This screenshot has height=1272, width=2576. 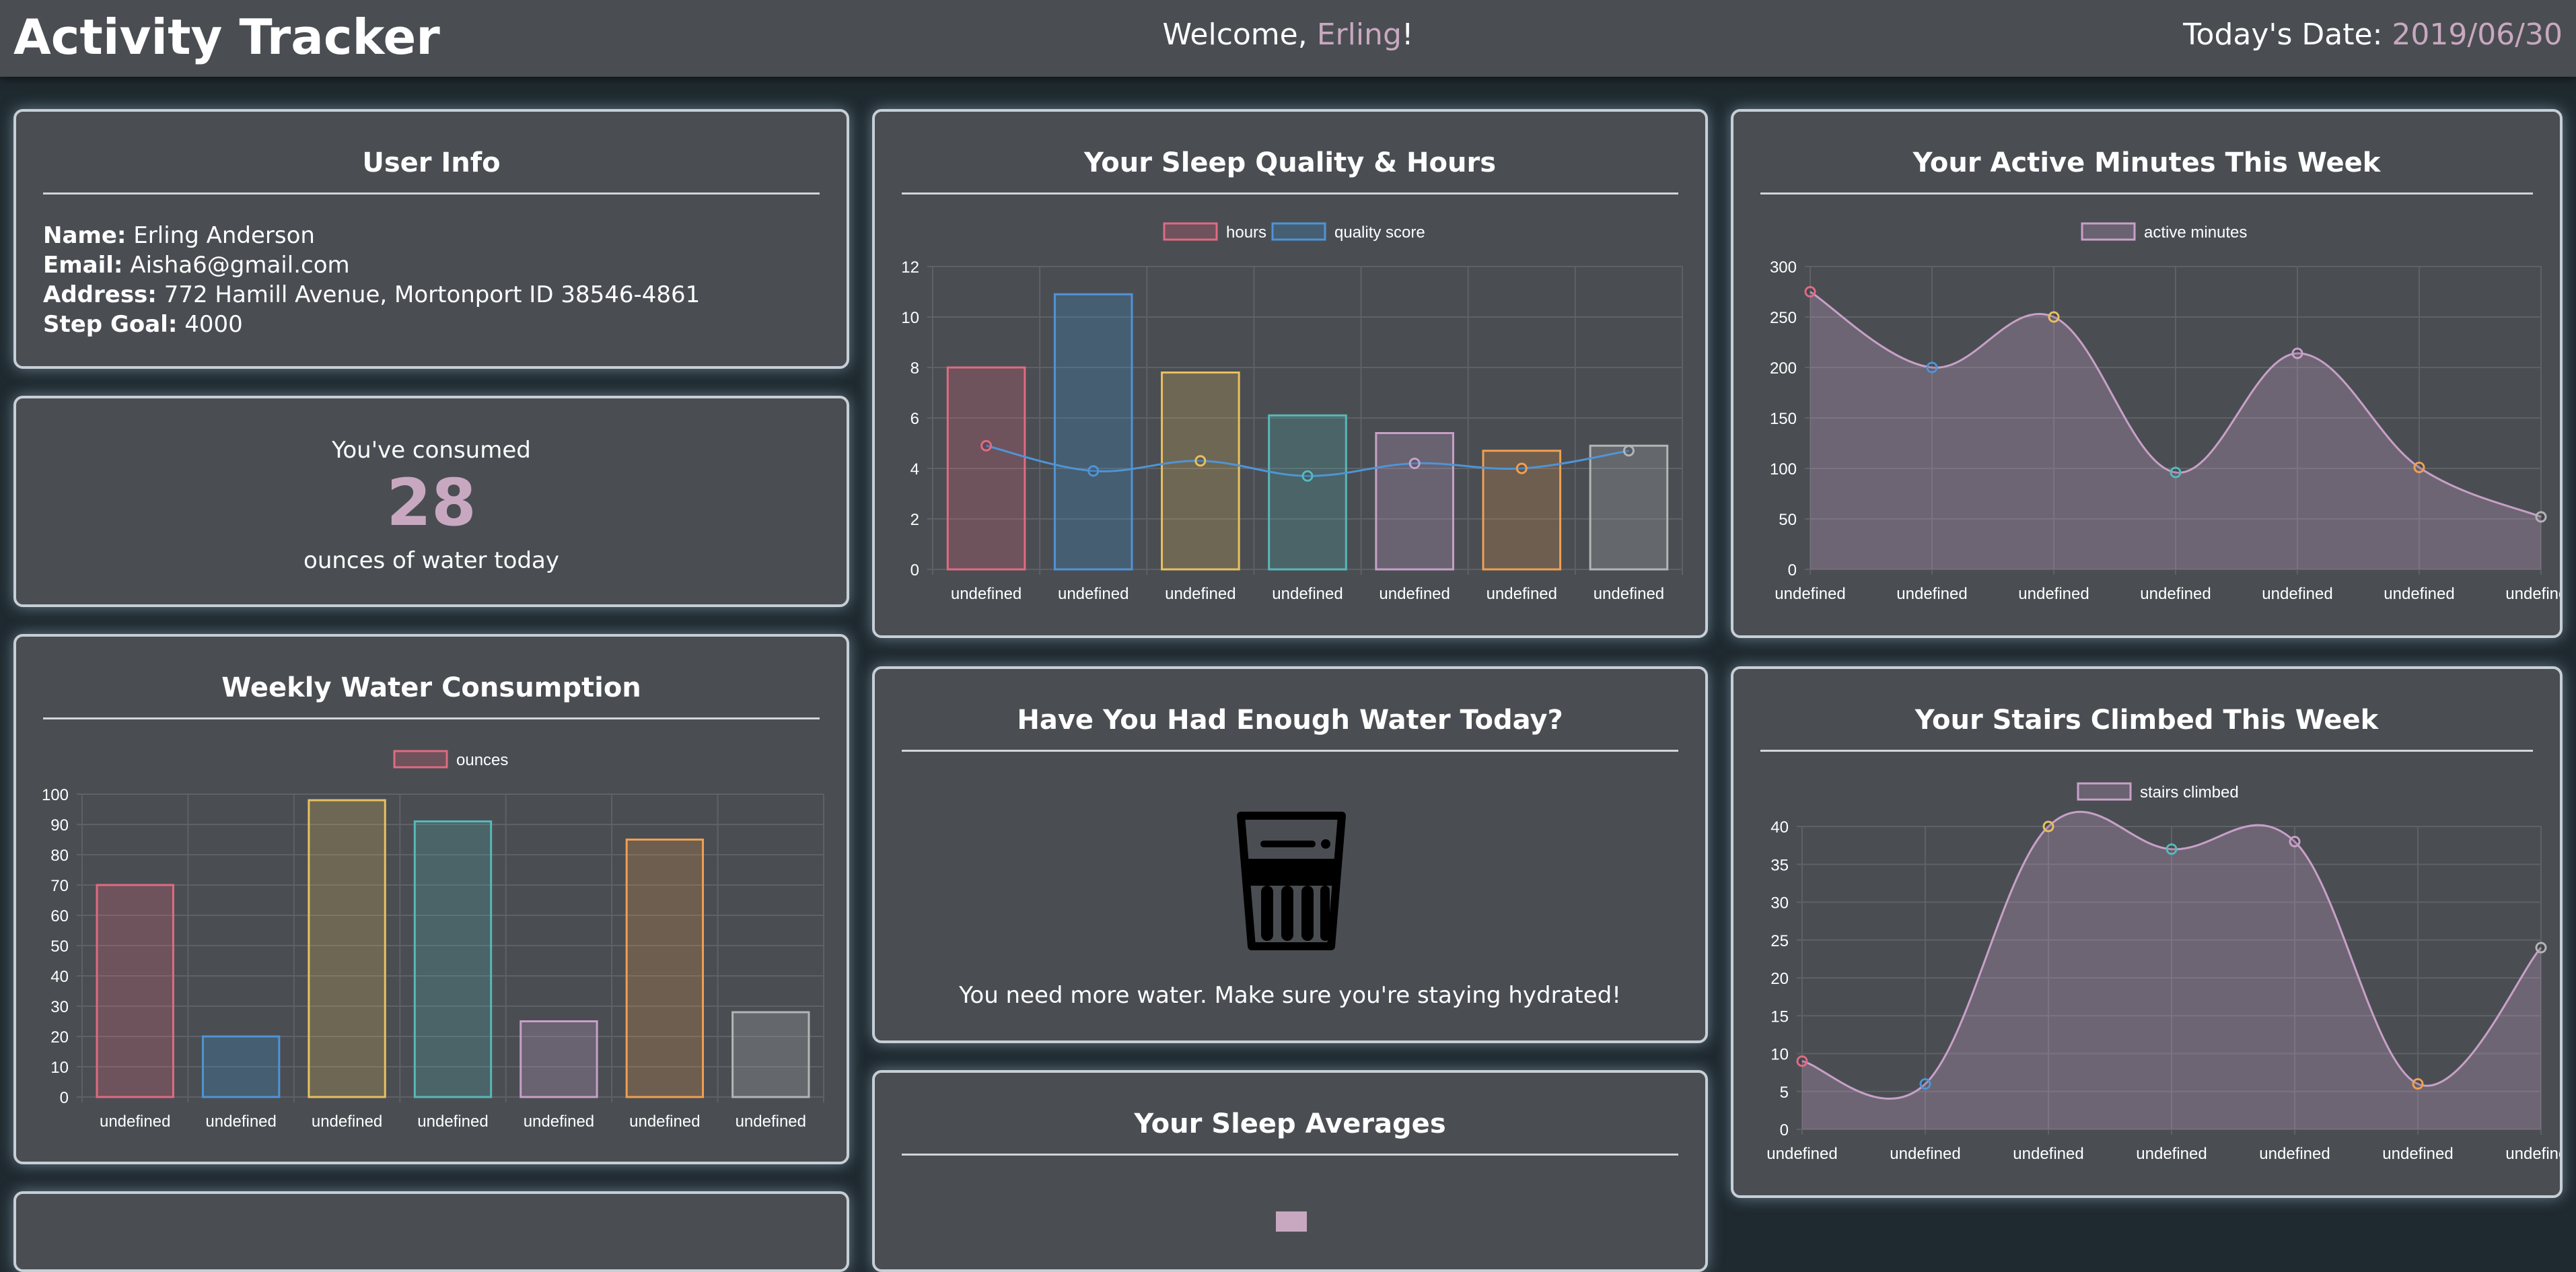 I want to click on todays-date: Today's Date: 2019/06/30, so click(x=2373, y=35).